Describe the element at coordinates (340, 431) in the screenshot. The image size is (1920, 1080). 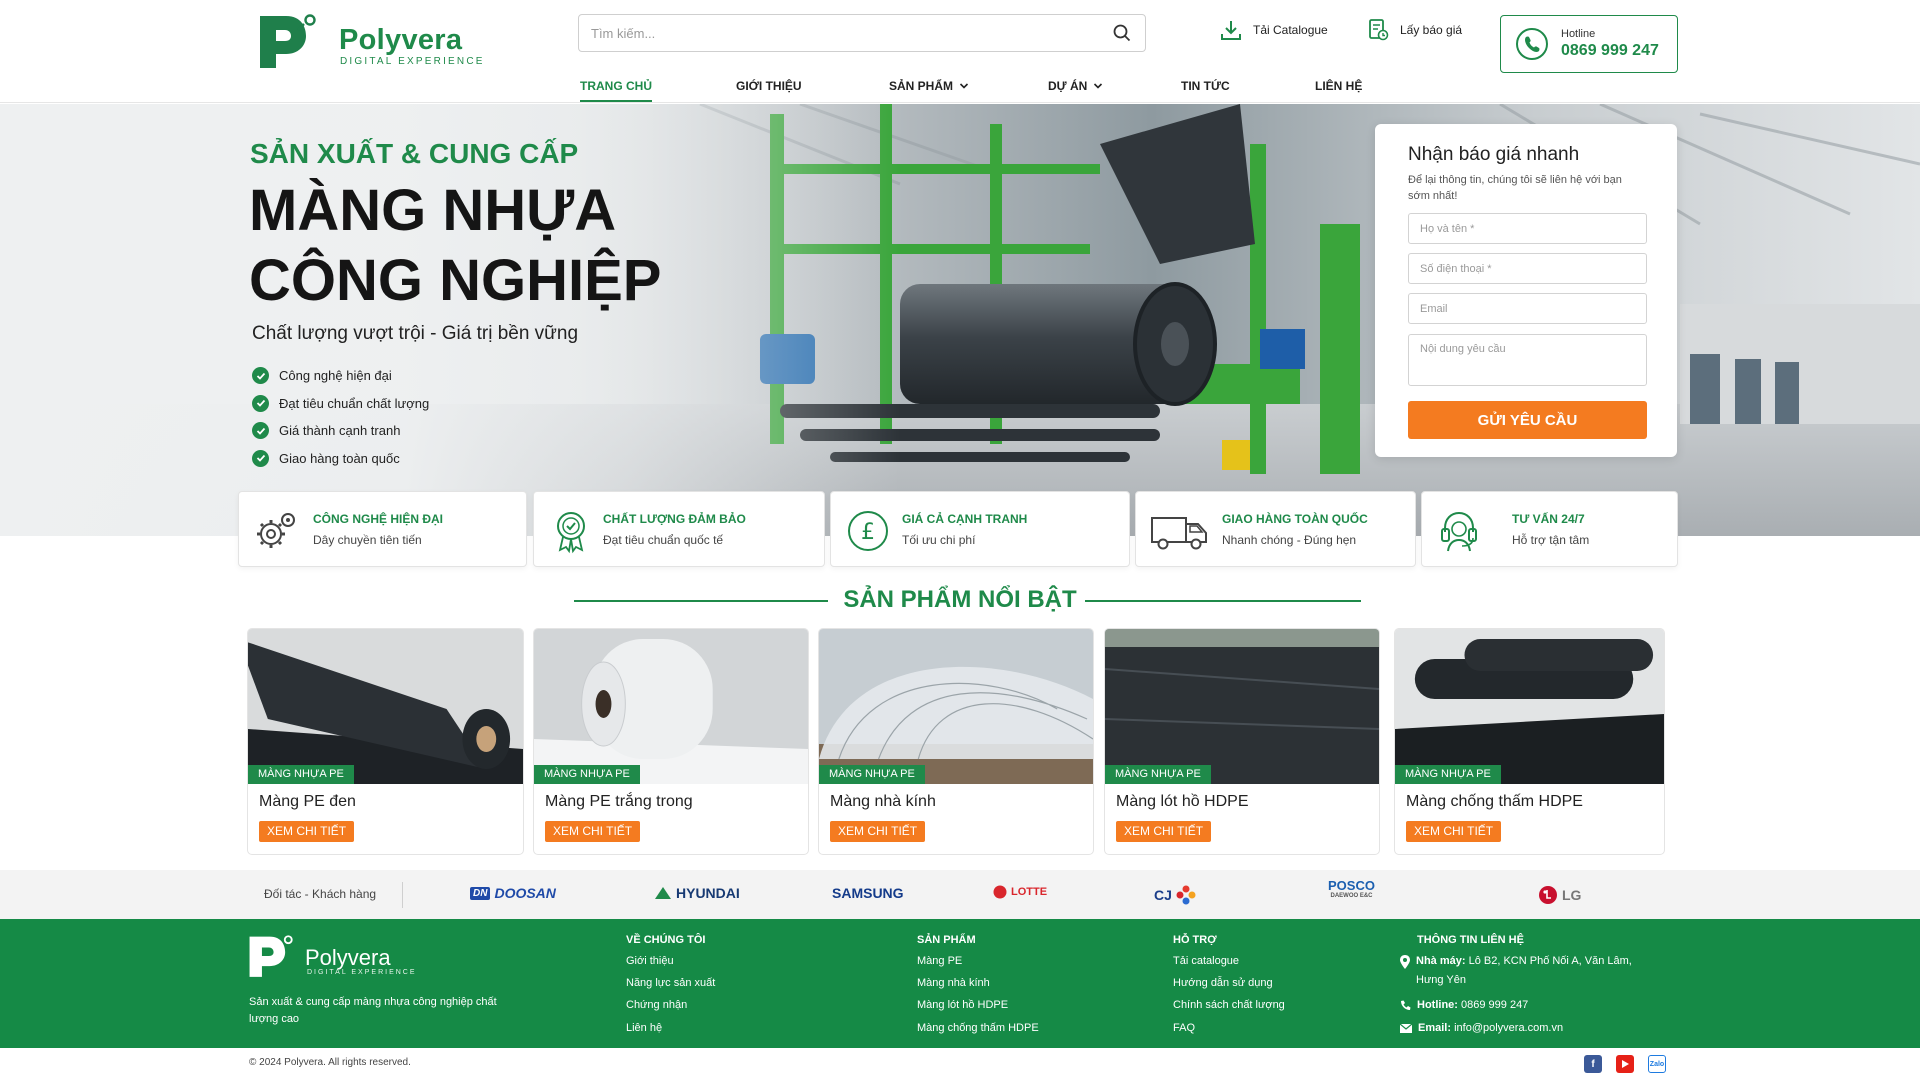
I see `benefit-text: Giá thành cạnh tranh` at that location.